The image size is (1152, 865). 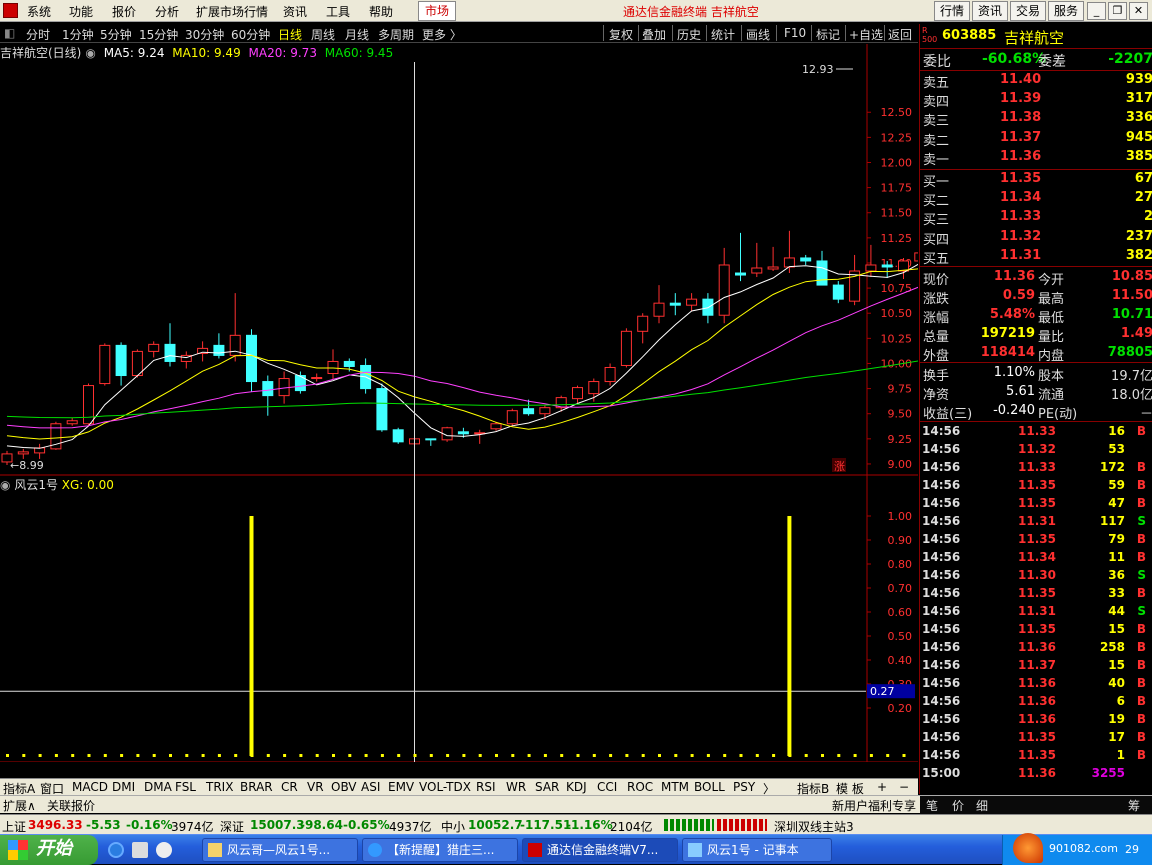 I want to click on indicator-tab-18: CCI, so click(x=607, y=787).